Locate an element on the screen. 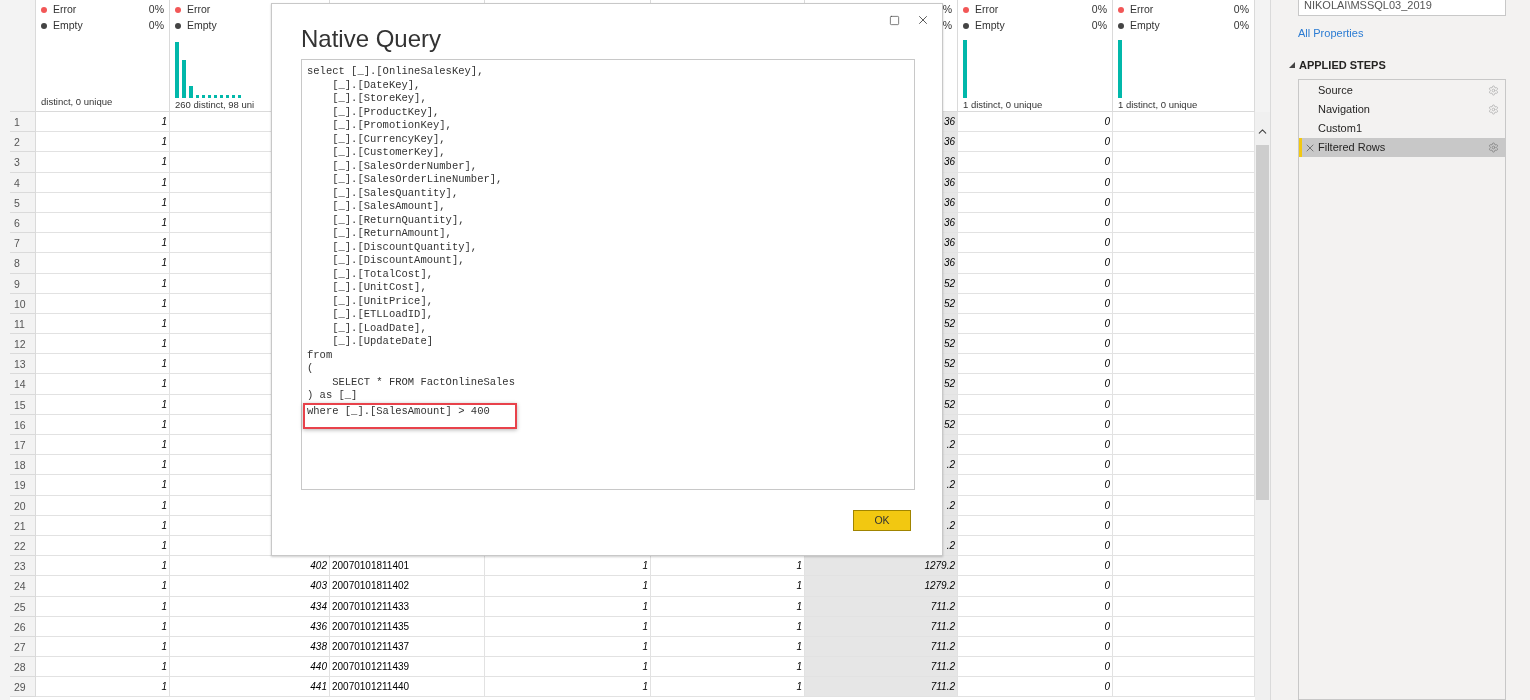 Image resolution: width=1530 pixels, height=700 pixels. all-properties-link: All Properties is located at coordinates (1331, 33).